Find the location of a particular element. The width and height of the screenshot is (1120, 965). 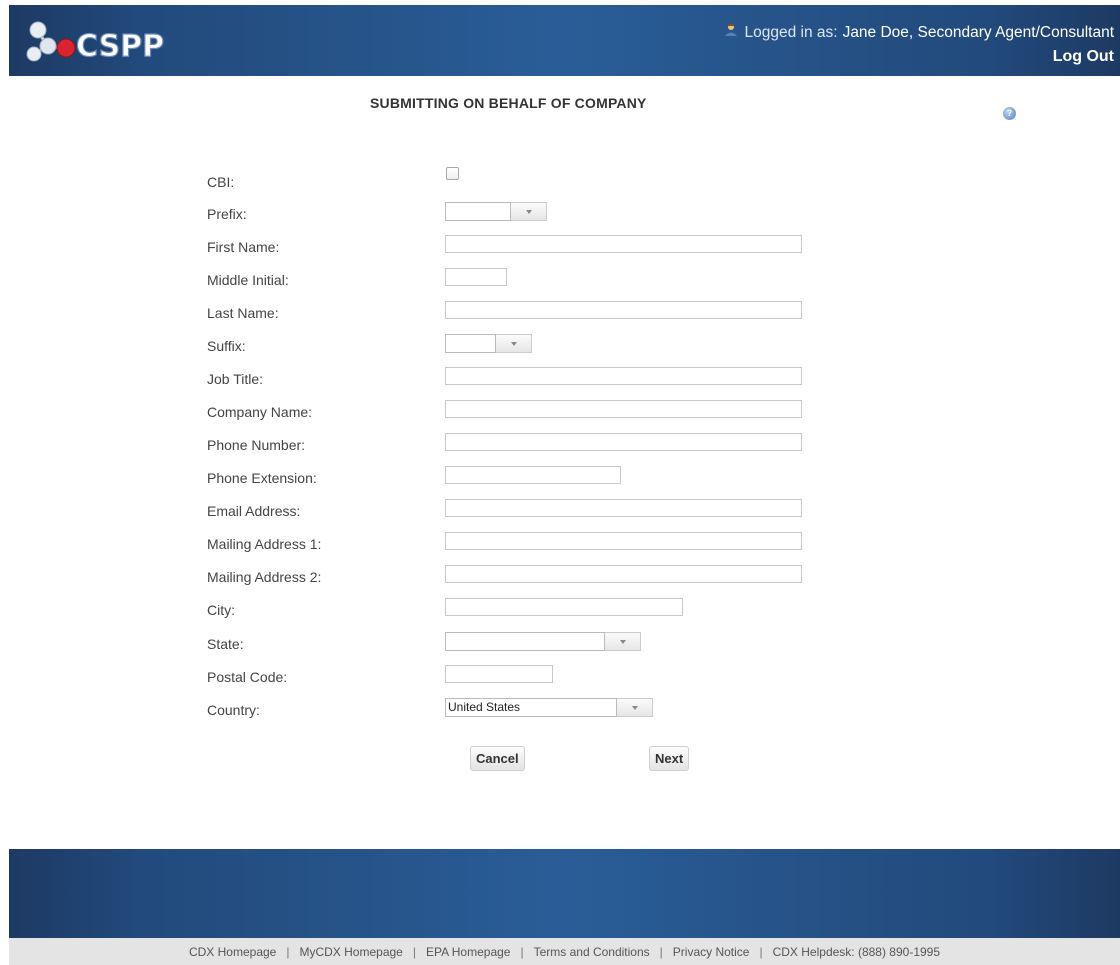

country-dropdown-button is located at coordinates (635, 707).